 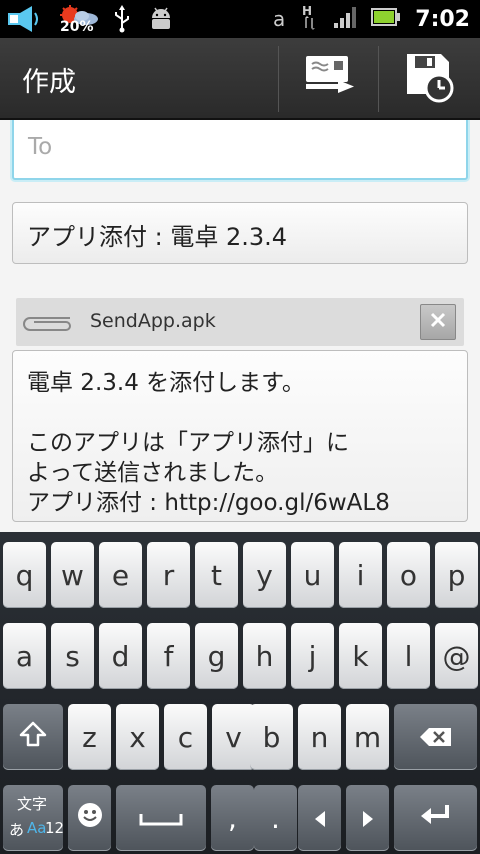 I want to click on space-bar-icon, so click(x=161, y=818).